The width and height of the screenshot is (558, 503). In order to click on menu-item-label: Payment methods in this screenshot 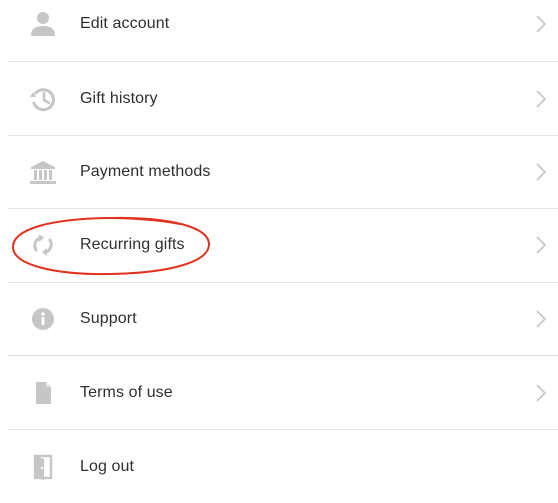, I will do `click(145, 171)`.